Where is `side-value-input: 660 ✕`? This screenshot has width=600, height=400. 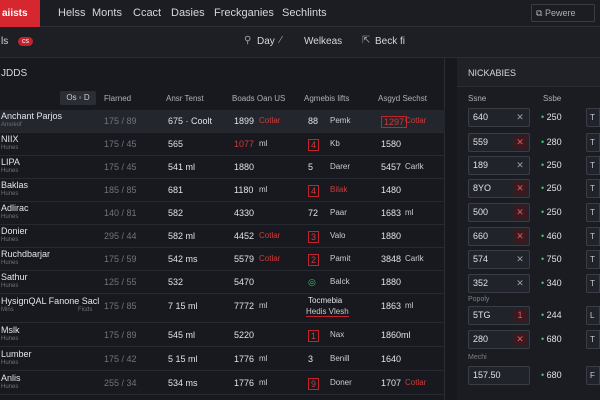
side-value-input: 660 ✕ is located at coordinates (499, 236).